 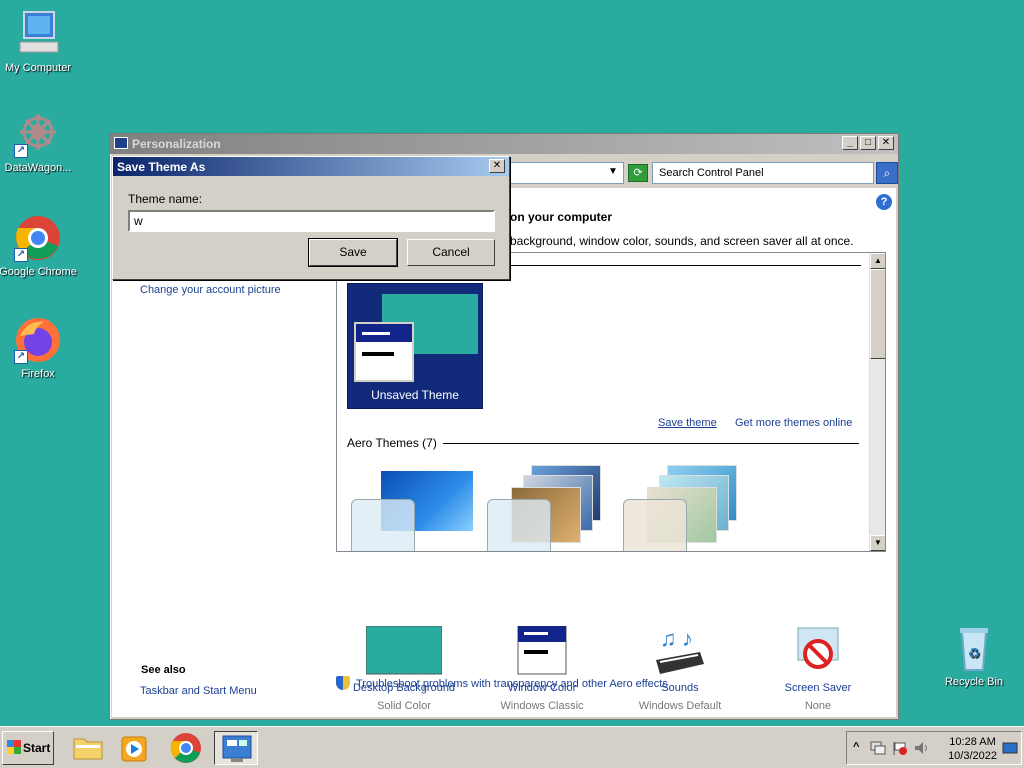 I want to click on aero-themes-heading: Aero Themes (7), so click(x=395, y=443).